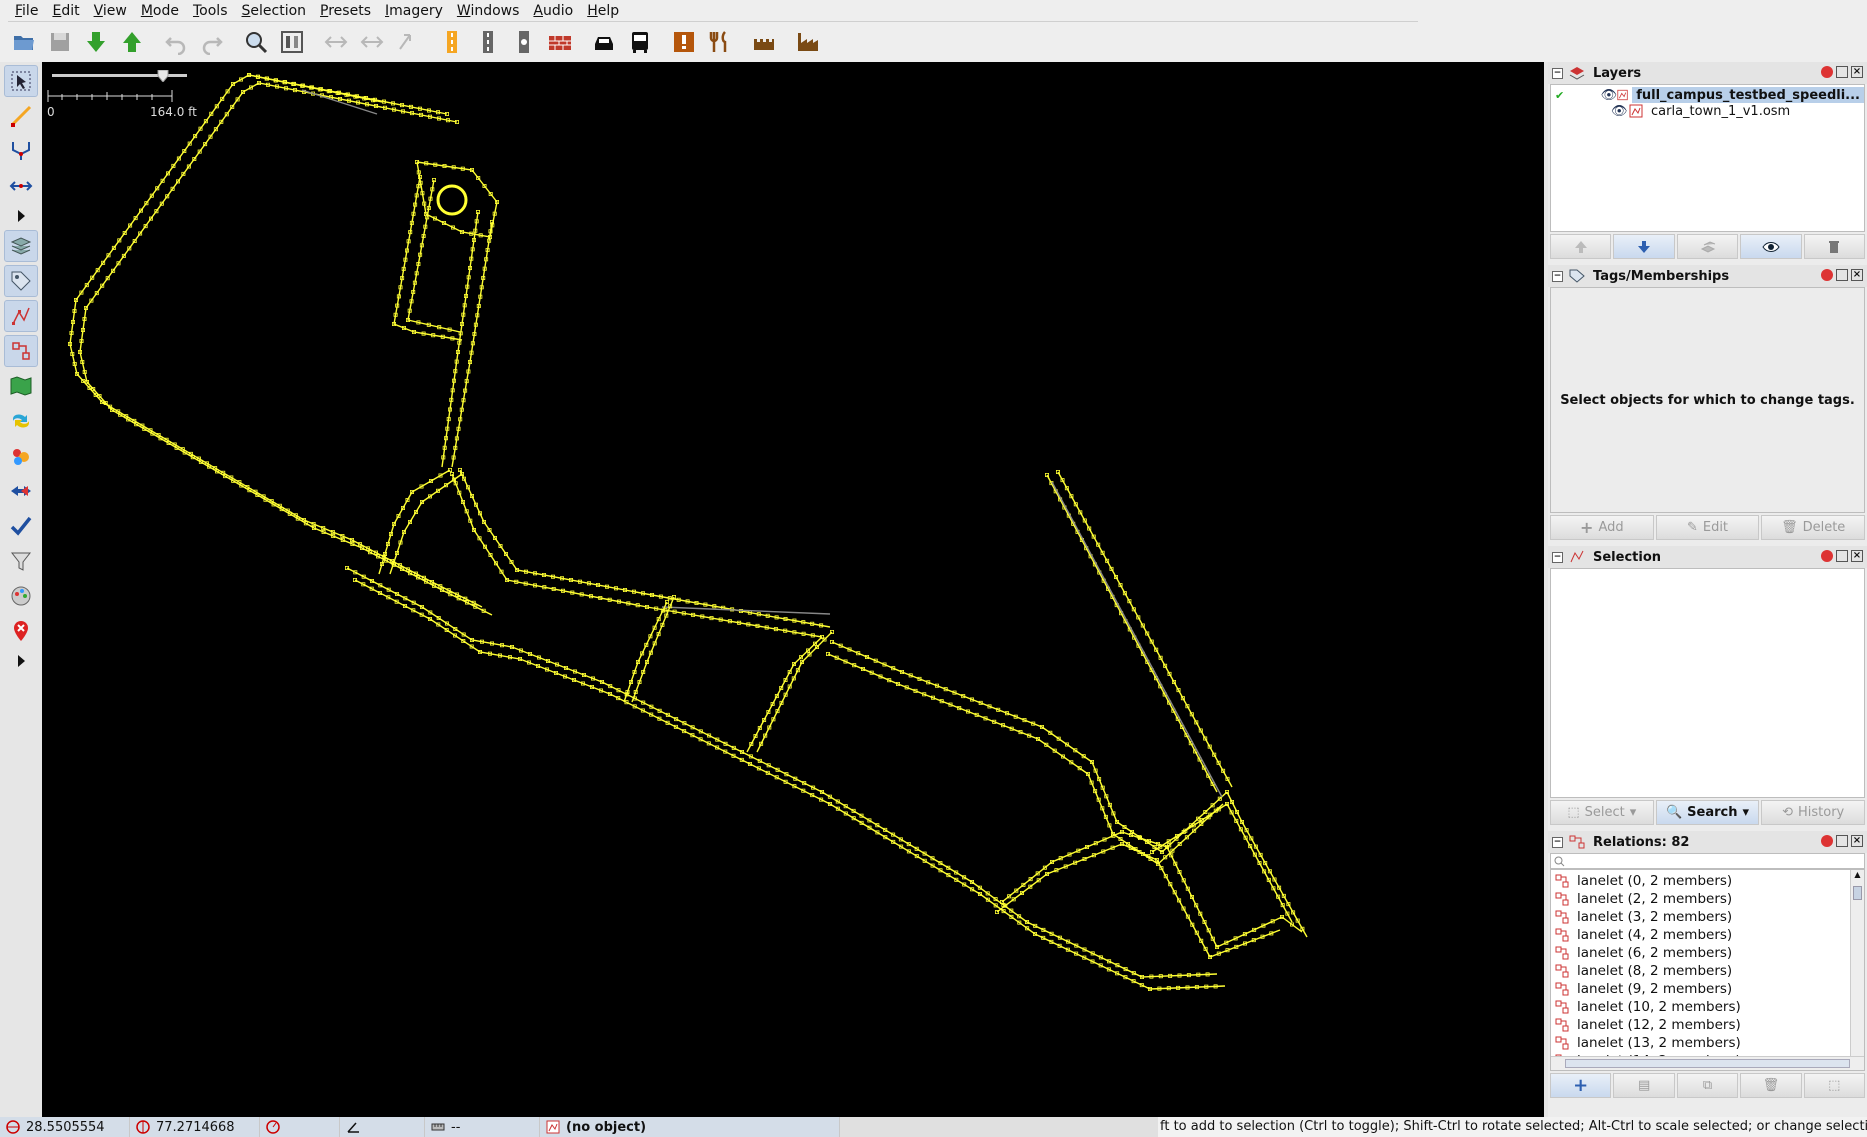 The image size is (1867, 1137). Describe the element at coordinates (1813, 812) in the screenshot. I see `history-button: ⟲ History` at that location.